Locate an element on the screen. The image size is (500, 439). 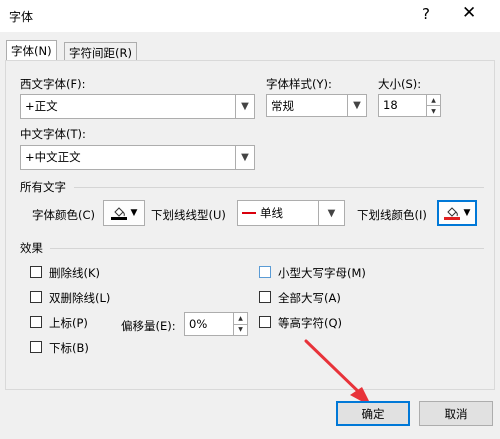
offset-spinner: 0% ▲ ▼ is located at coordinates (216, 324).